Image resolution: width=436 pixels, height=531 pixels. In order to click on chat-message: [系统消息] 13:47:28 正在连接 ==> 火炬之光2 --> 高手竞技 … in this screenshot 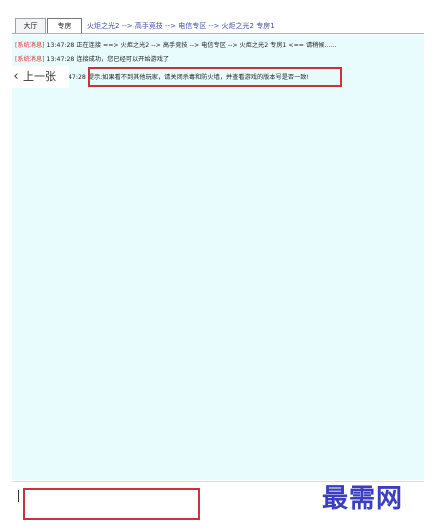, I will do `click(175, 46)`.